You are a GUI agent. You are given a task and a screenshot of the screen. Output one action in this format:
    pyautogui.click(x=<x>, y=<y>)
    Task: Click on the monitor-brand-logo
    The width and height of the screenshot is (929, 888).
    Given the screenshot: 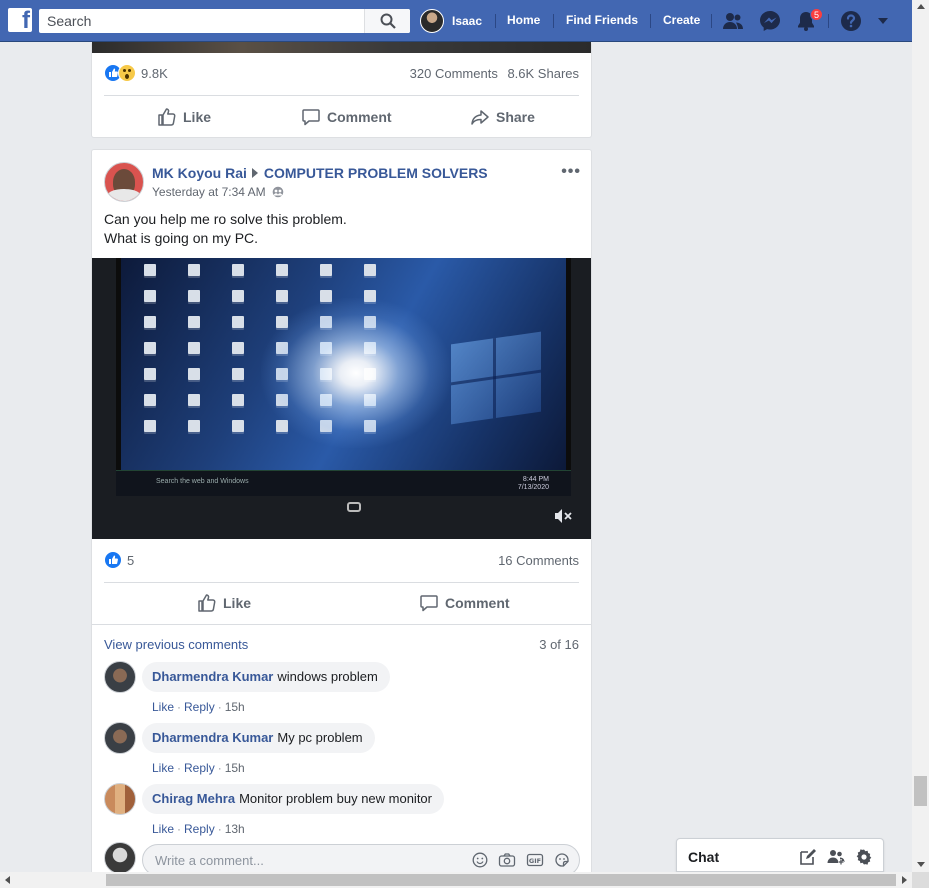 What is the action you would take?
    pyautogui.click(x=354, y=507)
    